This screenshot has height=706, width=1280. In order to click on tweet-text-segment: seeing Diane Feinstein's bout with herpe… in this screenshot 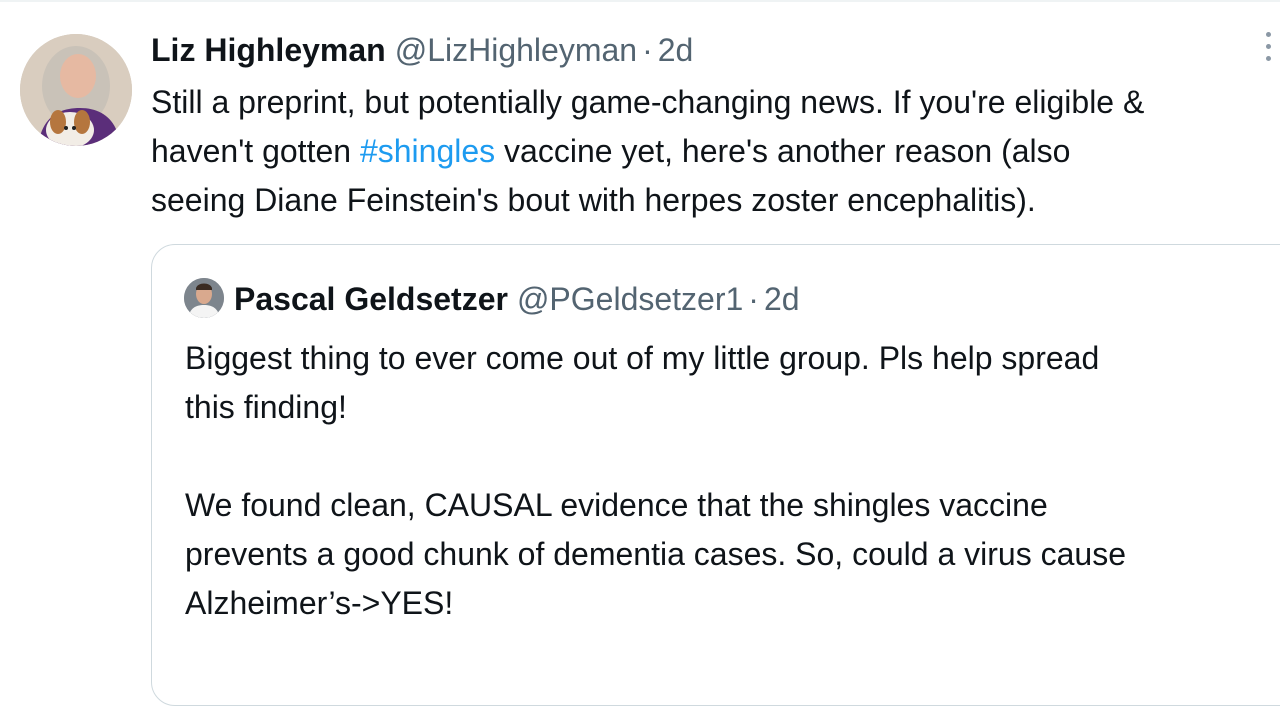, I will do `click(593, 200)`.